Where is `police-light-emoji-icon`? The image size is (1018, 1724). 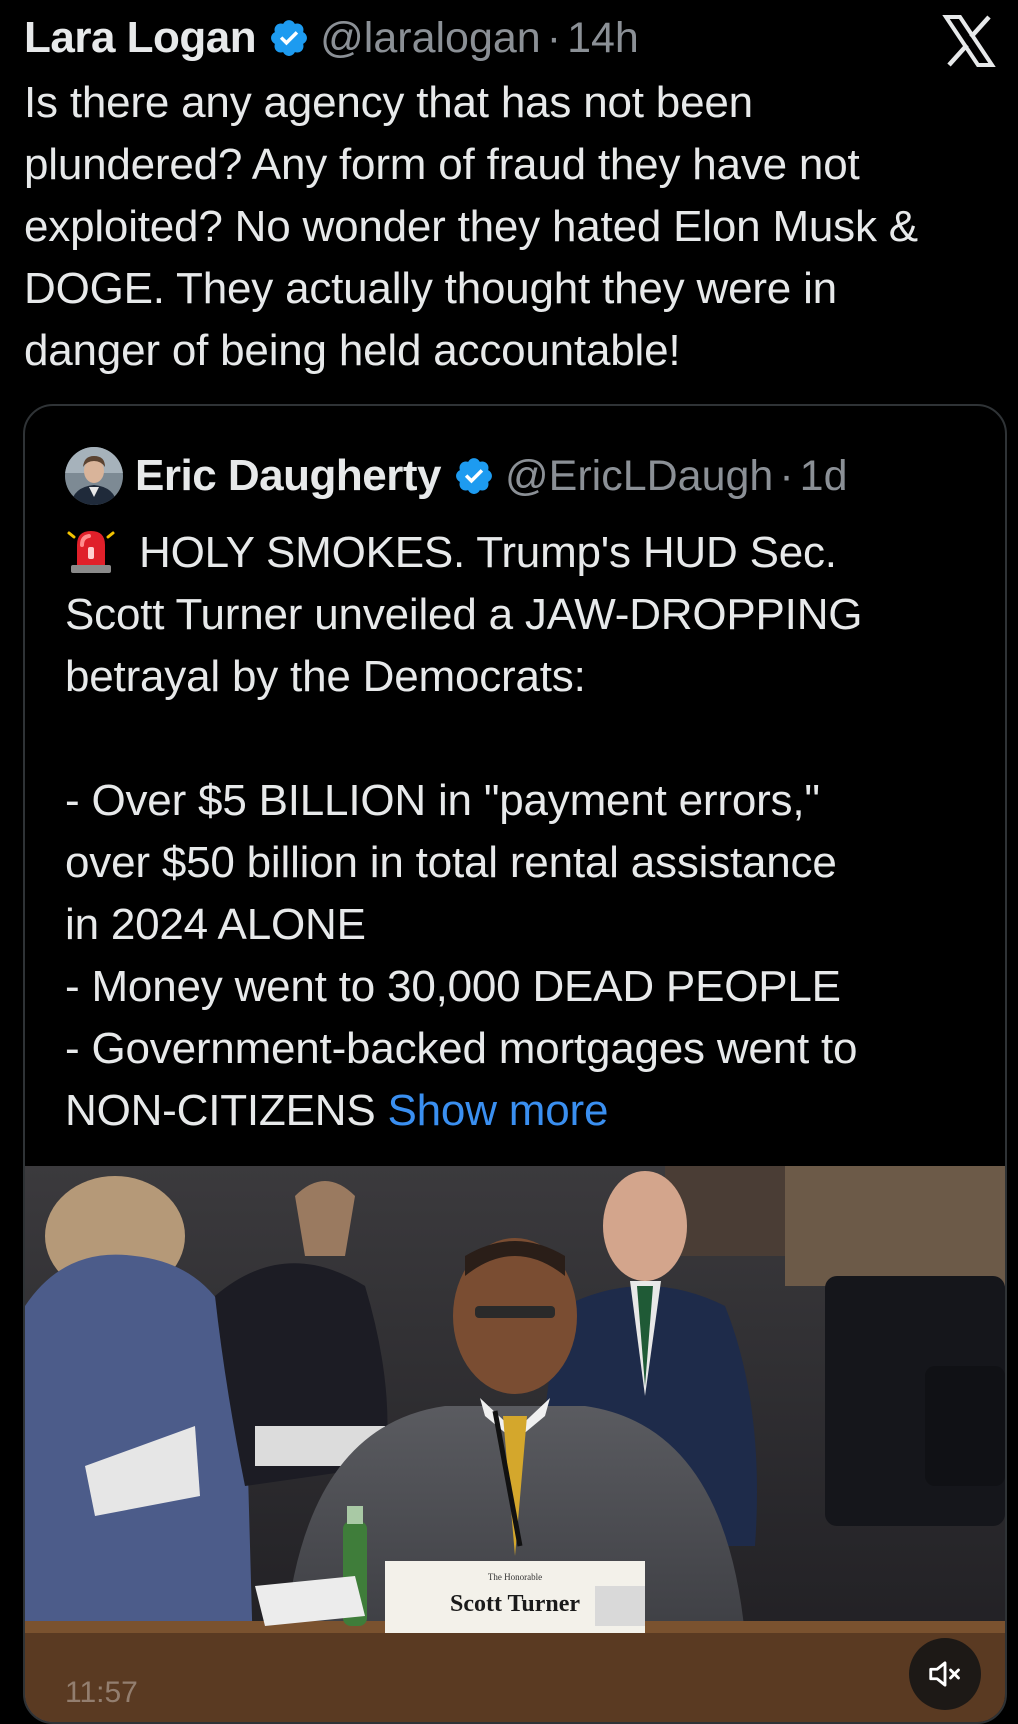
police-light-emoji-icon is located at coordinates (91, 552).